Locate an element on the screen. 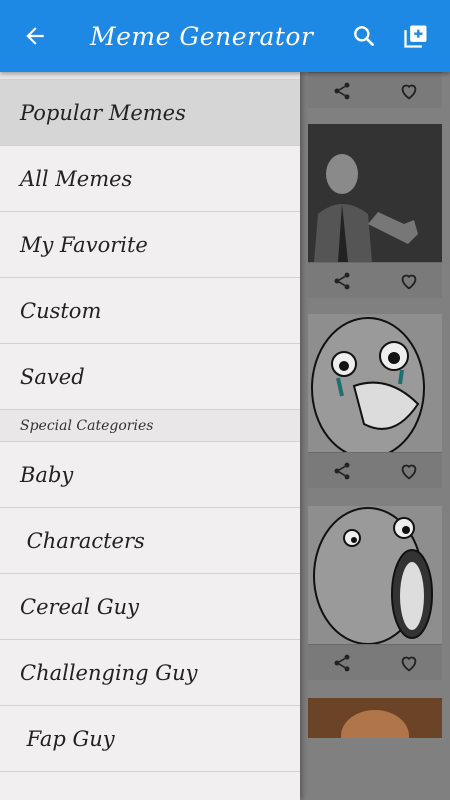  add-box-icon is located at coordinates (415, 36).